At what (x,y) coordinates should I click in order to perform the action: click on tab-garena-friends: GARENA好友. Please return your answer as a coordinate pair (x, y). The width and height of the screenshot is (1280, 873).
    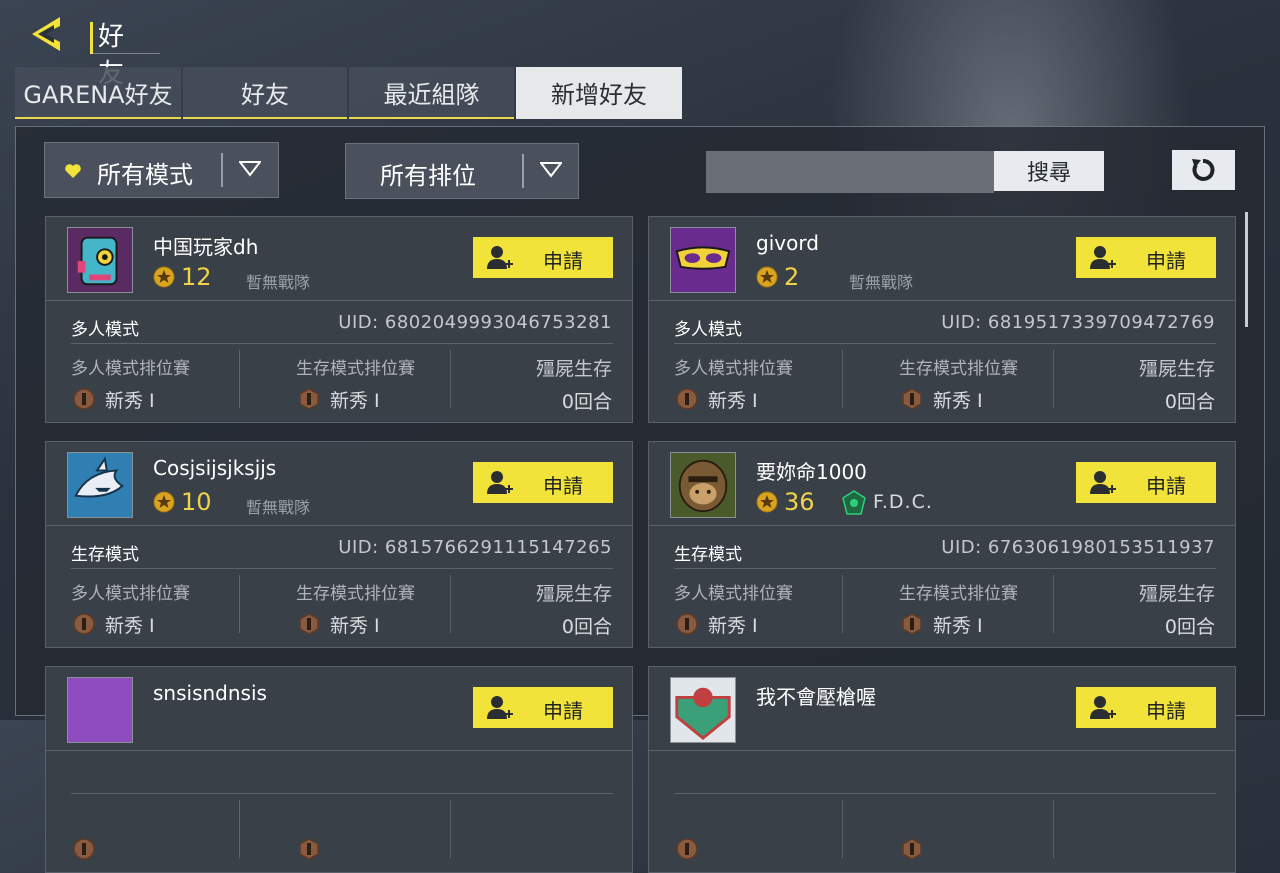
    Looking at the image, I should click on (98, 93).